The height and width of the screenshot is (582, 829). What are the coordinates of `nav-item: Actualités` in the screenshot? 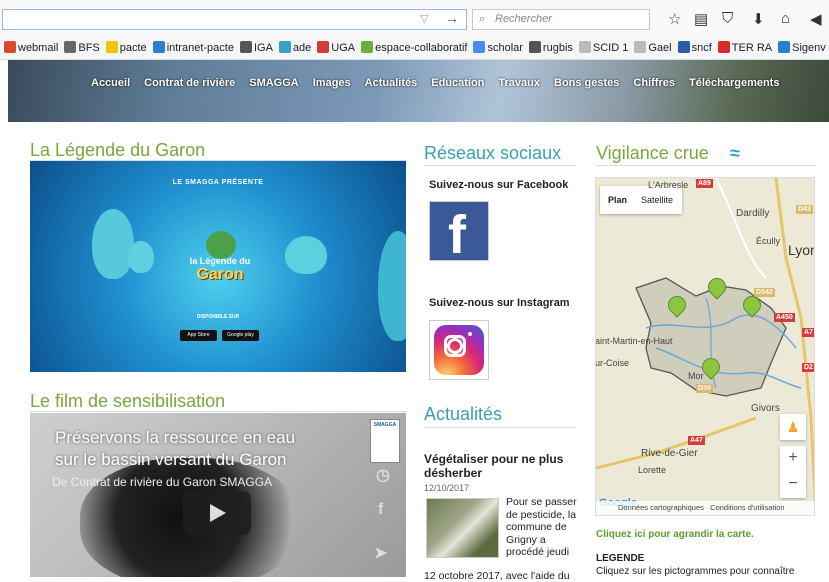 It's located at (391, 83).